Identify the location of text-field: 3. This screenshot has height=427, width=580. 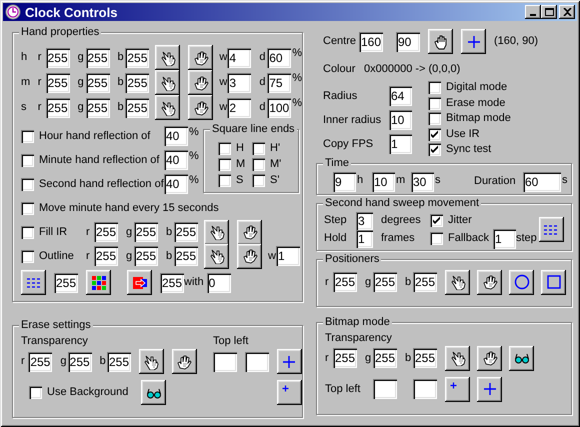
(364, 221).